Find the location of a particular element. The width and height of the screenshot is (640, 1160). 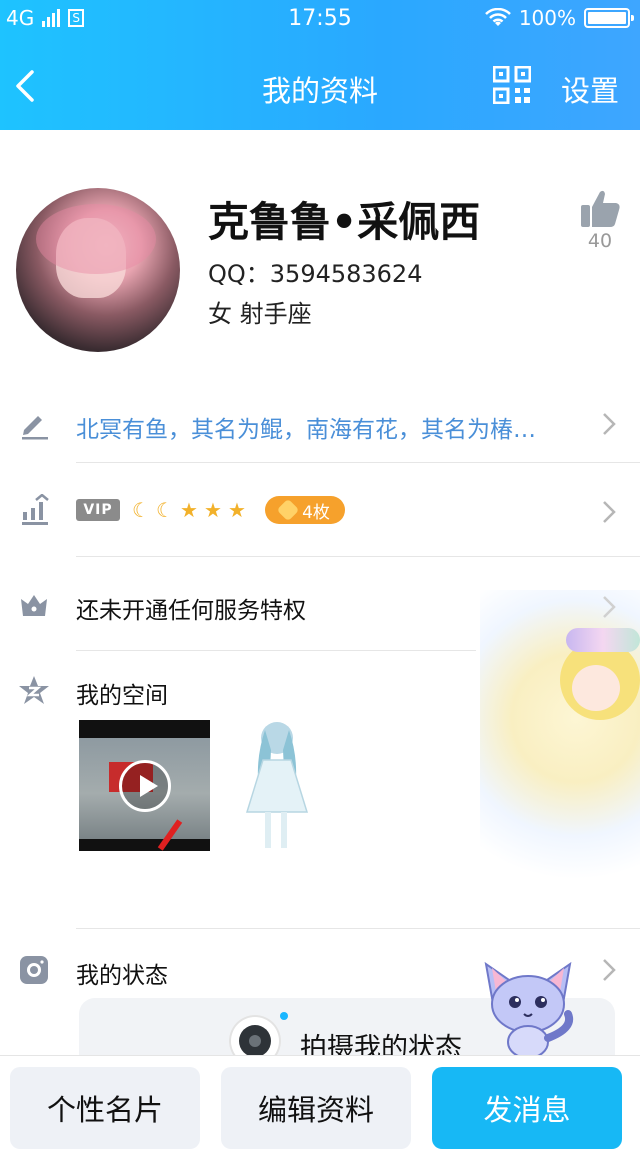

vip-badge: VIP is located at coordinates (98, 510).